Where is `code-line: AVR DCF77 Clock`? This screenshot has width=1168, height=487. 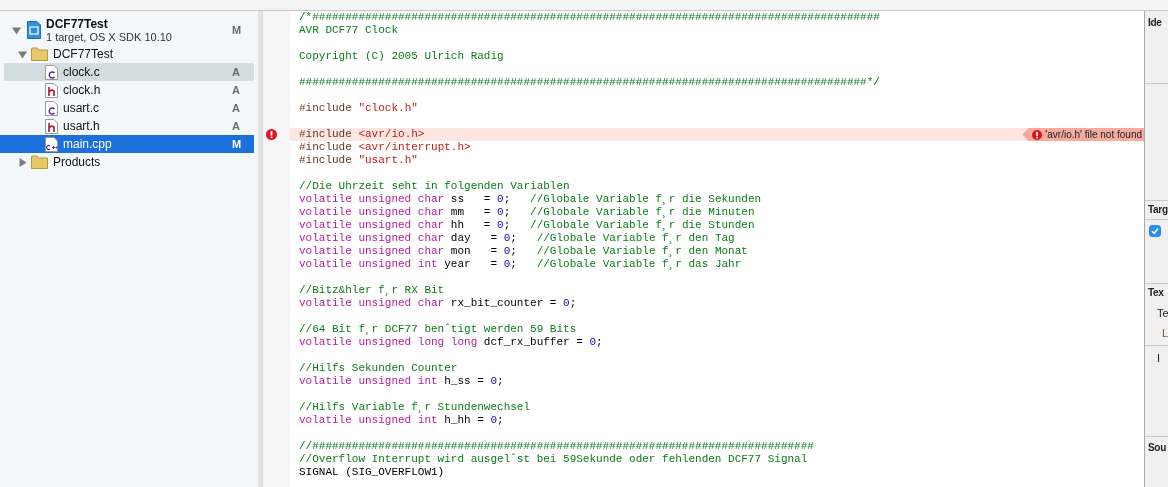
code-line: AVR DCF77 Clock is located at coordinates (349, 30).